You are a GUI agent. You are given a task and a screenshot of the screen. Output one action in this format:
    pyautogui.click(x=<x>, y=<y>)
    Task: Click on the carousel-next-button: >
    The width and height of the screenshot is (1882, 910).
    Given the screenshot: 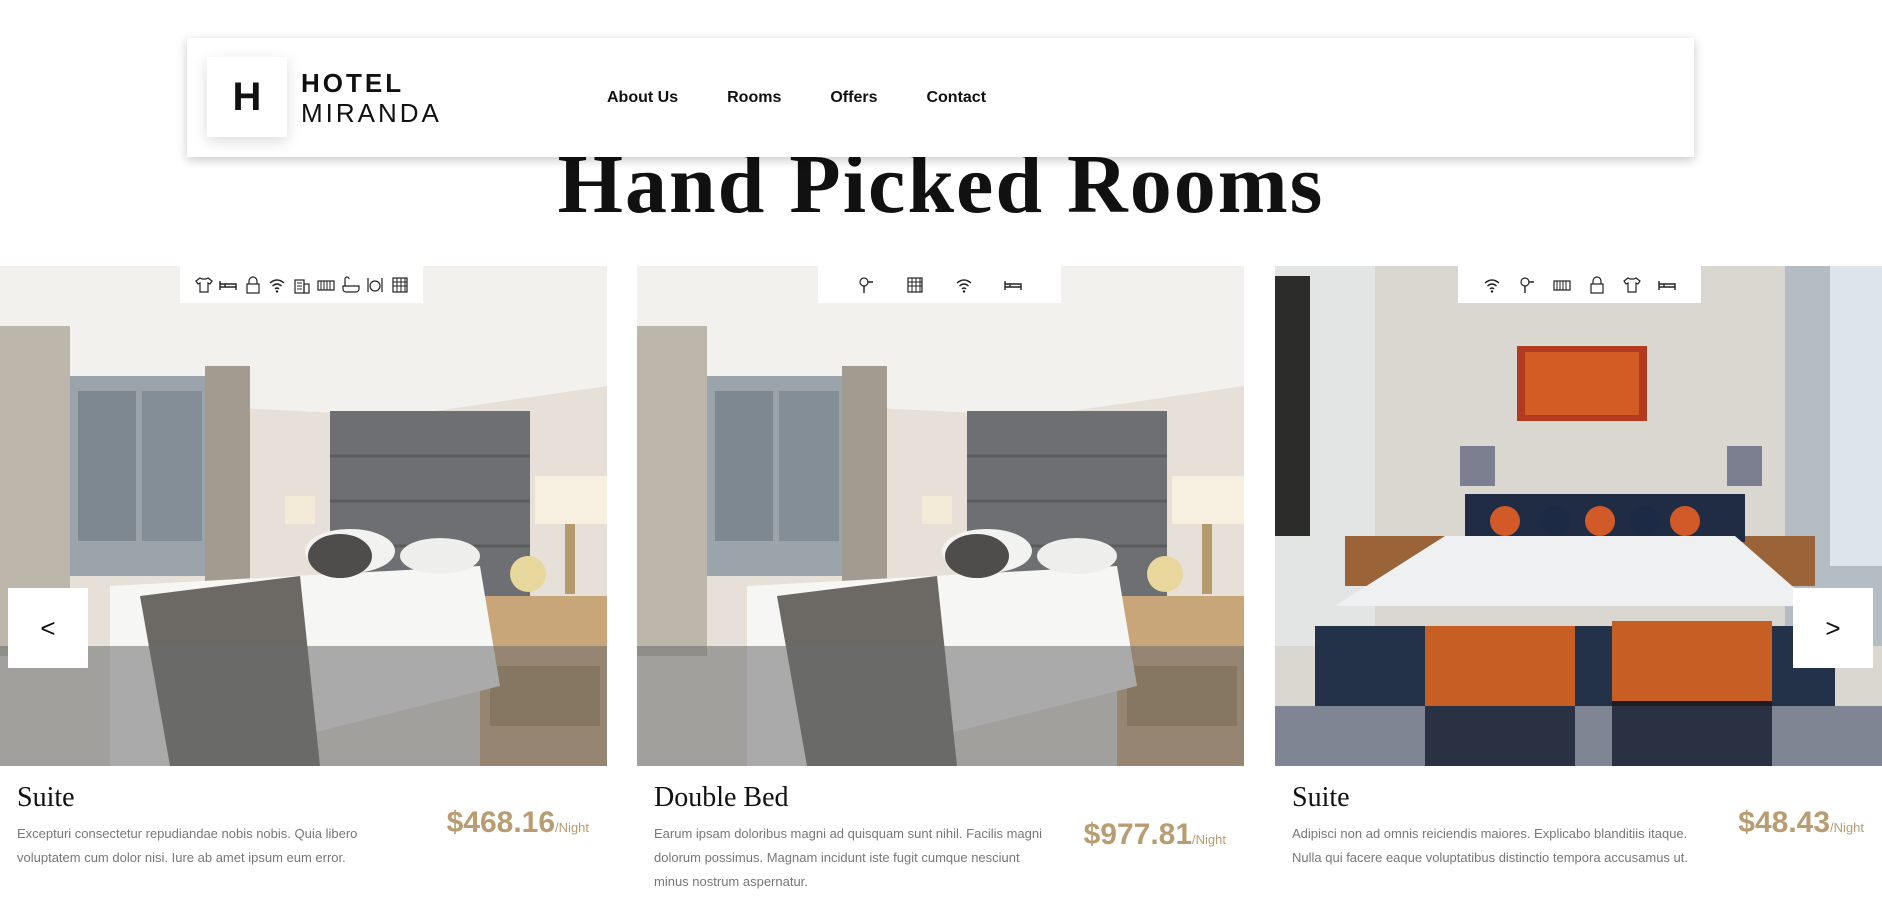 What is the action you would take?
    pyautogui.click(x=1833, y=628)
    